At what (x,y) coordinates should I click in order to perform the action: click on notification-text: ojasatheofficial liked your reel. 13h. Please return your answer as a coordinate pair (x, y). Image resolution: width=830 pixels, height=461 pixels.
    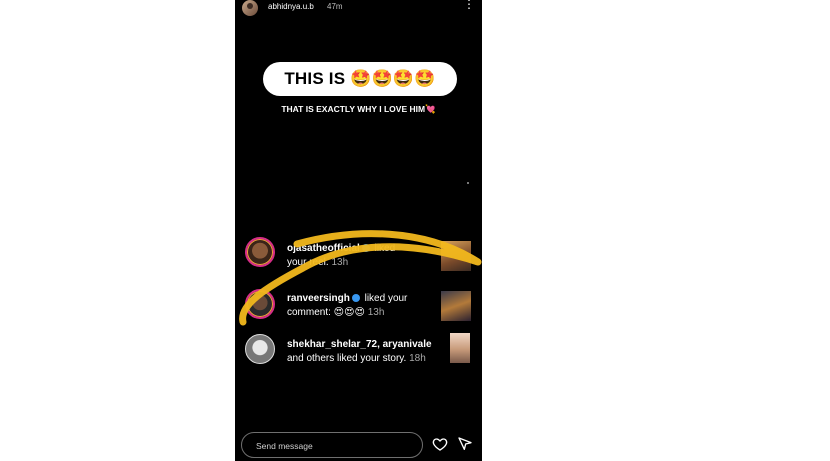
    Looking at the image, I should click on (362, 256).